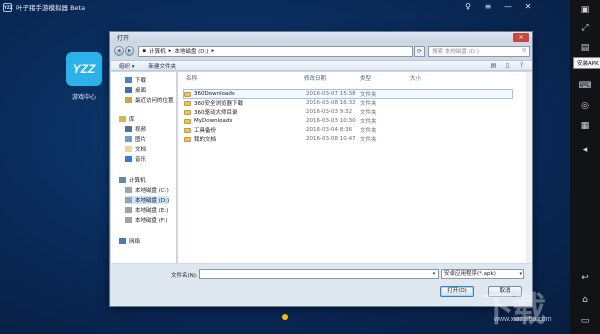 This screenshot has width=600, height=334. I want to click on dialog-titlebar: 打开, so click(321, 37).